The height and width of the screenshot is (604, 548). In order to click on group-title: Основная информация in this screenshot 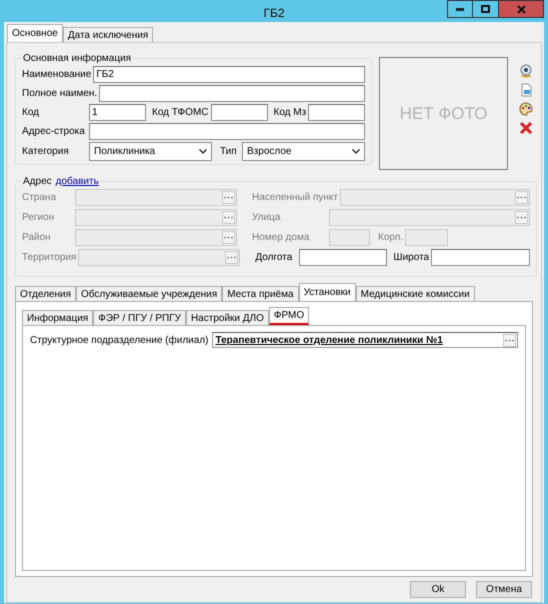, I will do `click(77, 59)`.